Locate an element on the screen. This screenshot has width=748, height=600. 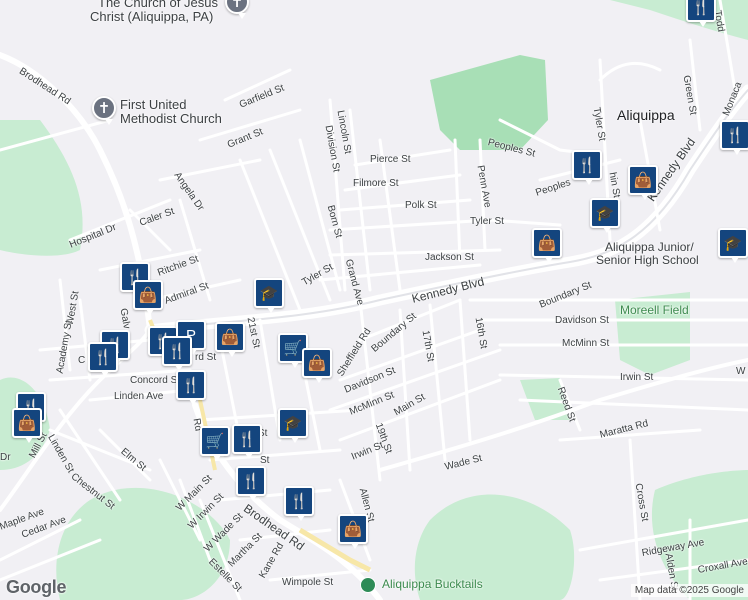
street-polk: Polk St is located at coordinates (421, 205).